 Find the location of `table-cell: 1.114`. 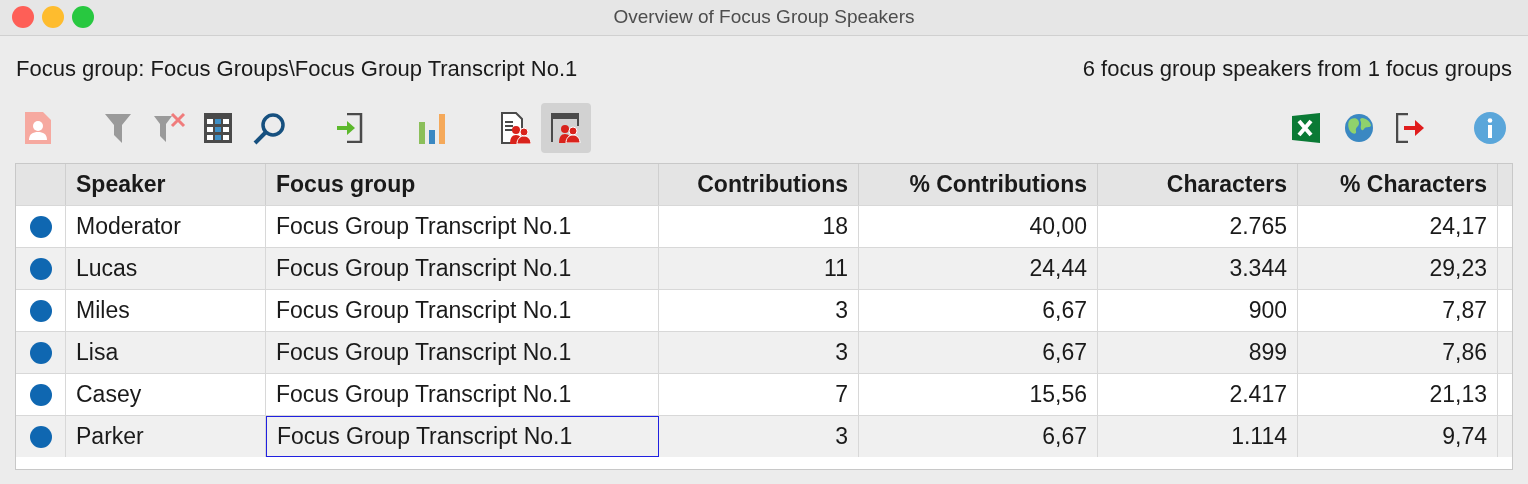

table-cell: 1.114 is located at coordinates (1198, 436).